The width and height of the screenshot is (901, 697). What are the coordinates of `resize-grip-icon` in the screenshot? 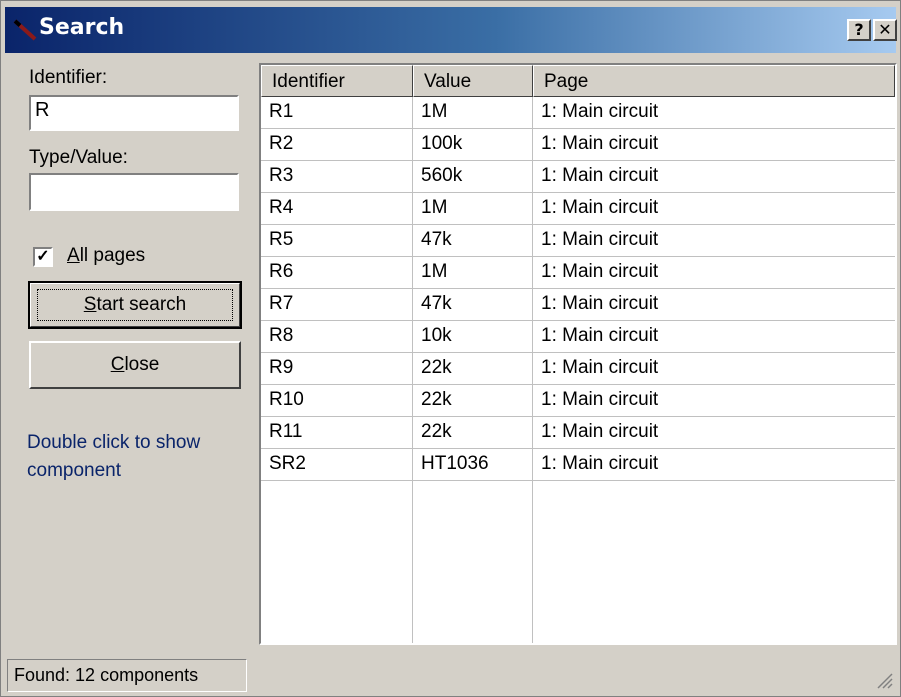 It's located at (883, 679).